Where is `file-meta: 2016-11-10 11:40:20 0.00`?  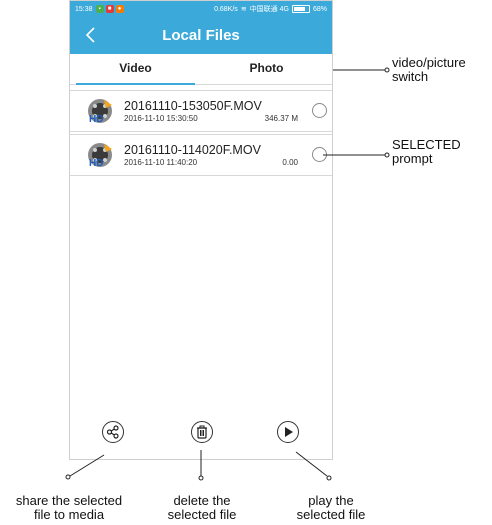 file-meta: 2016-11-10 11:40:20 0.00 is located at coordinates (211, 162).